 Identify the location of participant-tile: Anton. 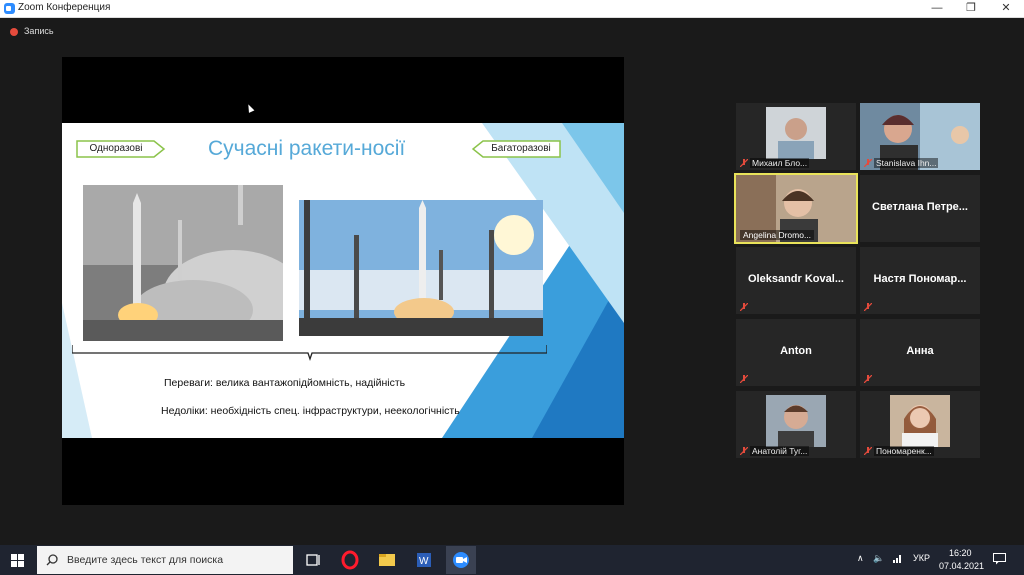
(796, 352).